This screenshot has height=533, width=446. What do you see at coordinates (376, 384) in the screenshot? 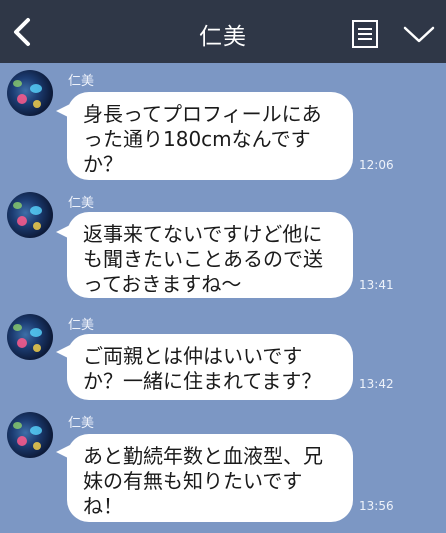
I see `message-time: 13:42` at bounding box center [376, 384].